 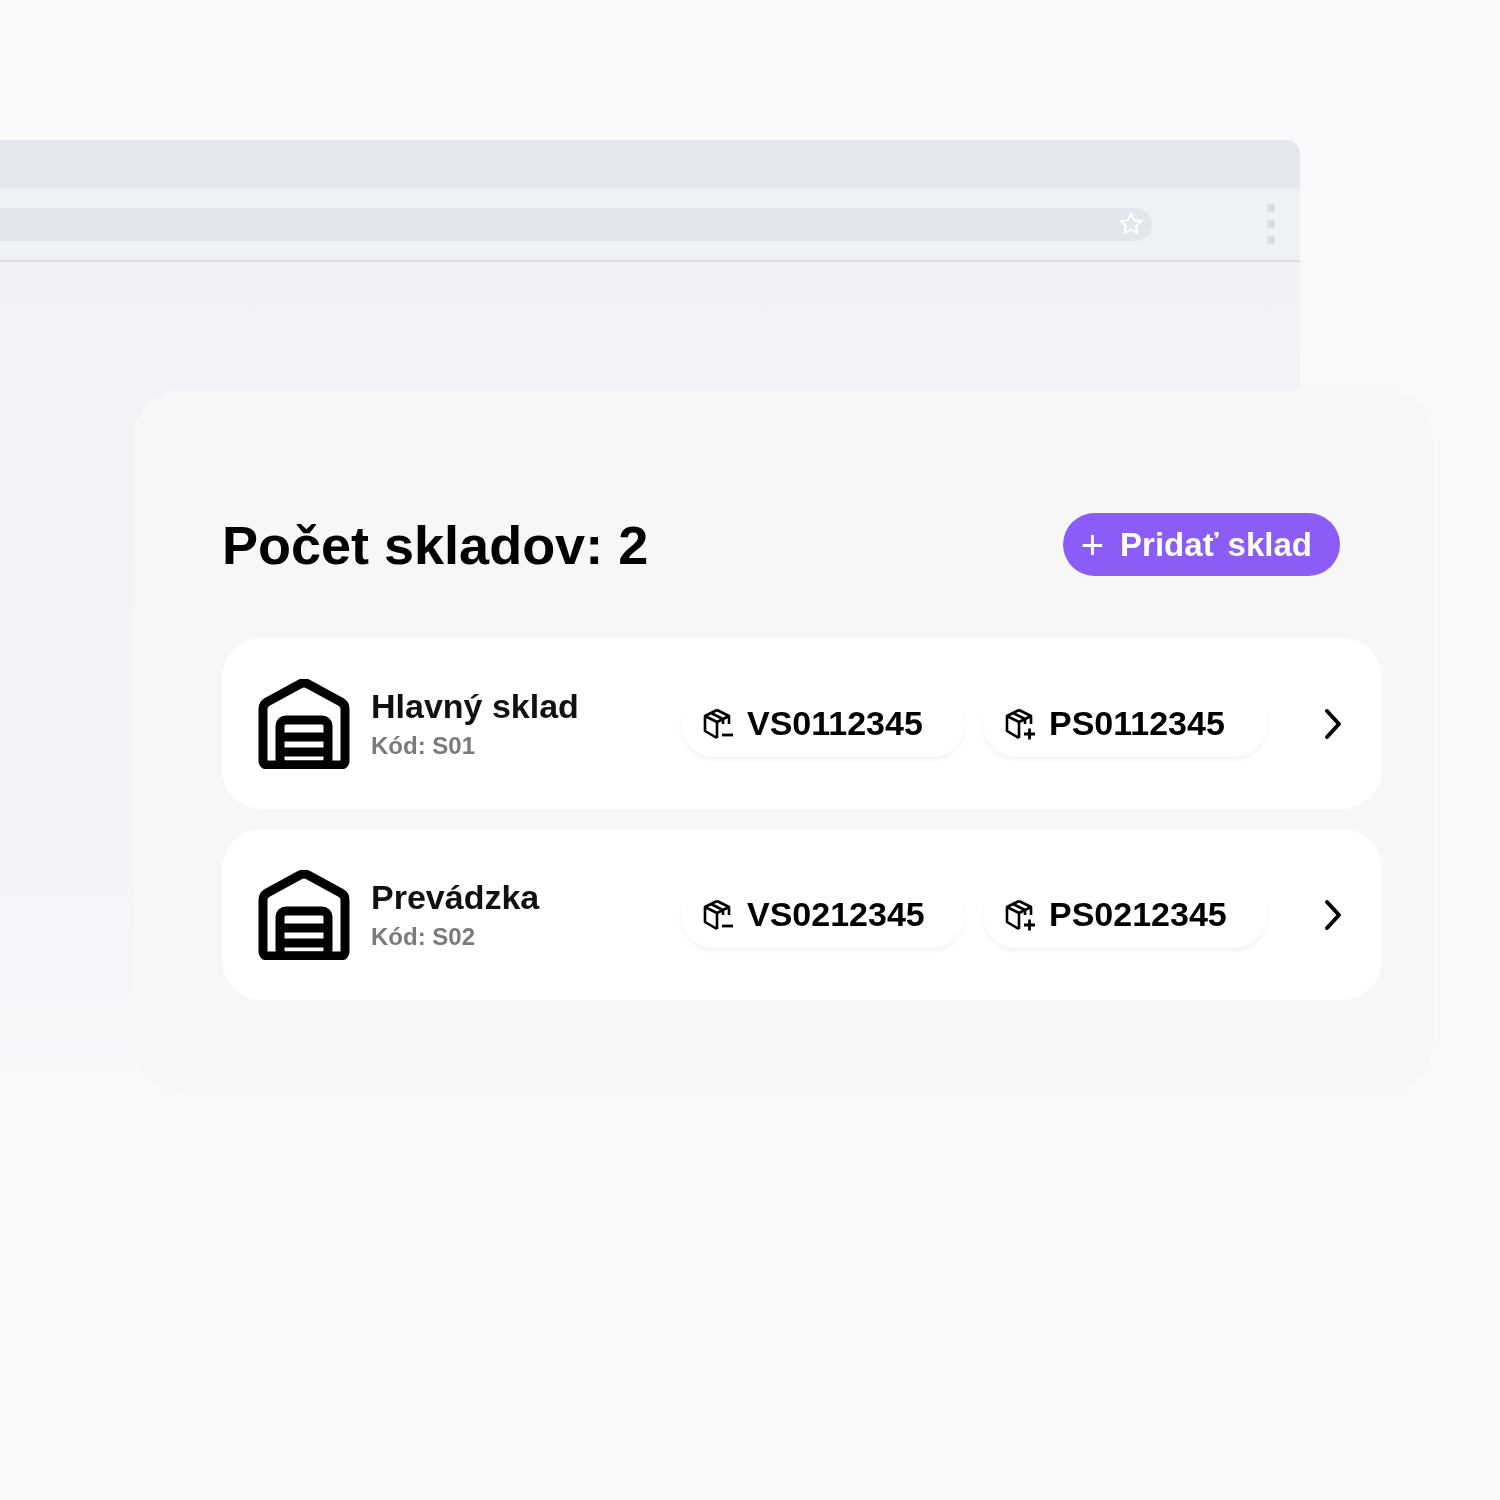 I want to click on document-chip: PS0212345, so click(x=1125, y=914).